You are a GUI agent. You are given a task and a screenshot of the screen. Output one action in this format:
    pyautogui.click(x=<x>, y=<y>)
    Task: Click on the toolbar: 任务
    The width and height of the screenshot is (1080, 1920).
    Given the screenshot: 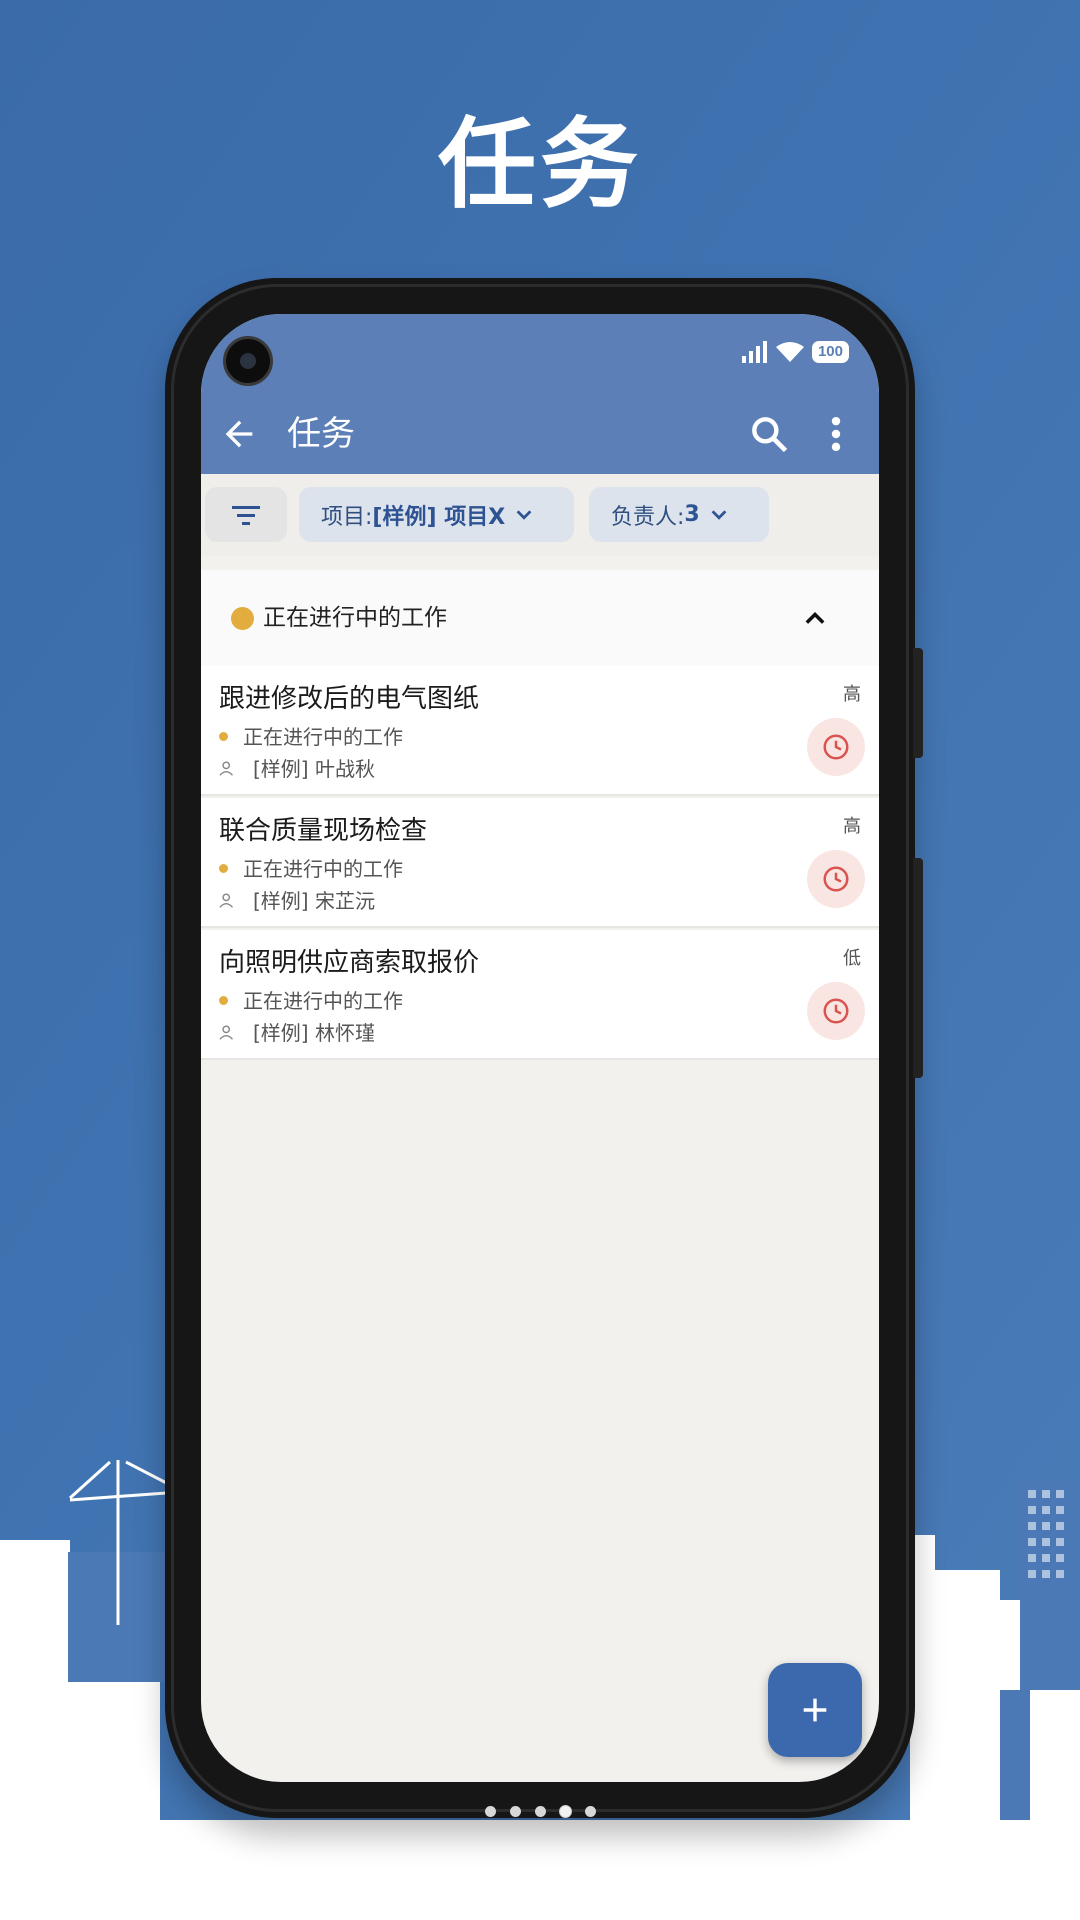 What is the action you would take?
    pyautogui.click(x=540, y=434)
    